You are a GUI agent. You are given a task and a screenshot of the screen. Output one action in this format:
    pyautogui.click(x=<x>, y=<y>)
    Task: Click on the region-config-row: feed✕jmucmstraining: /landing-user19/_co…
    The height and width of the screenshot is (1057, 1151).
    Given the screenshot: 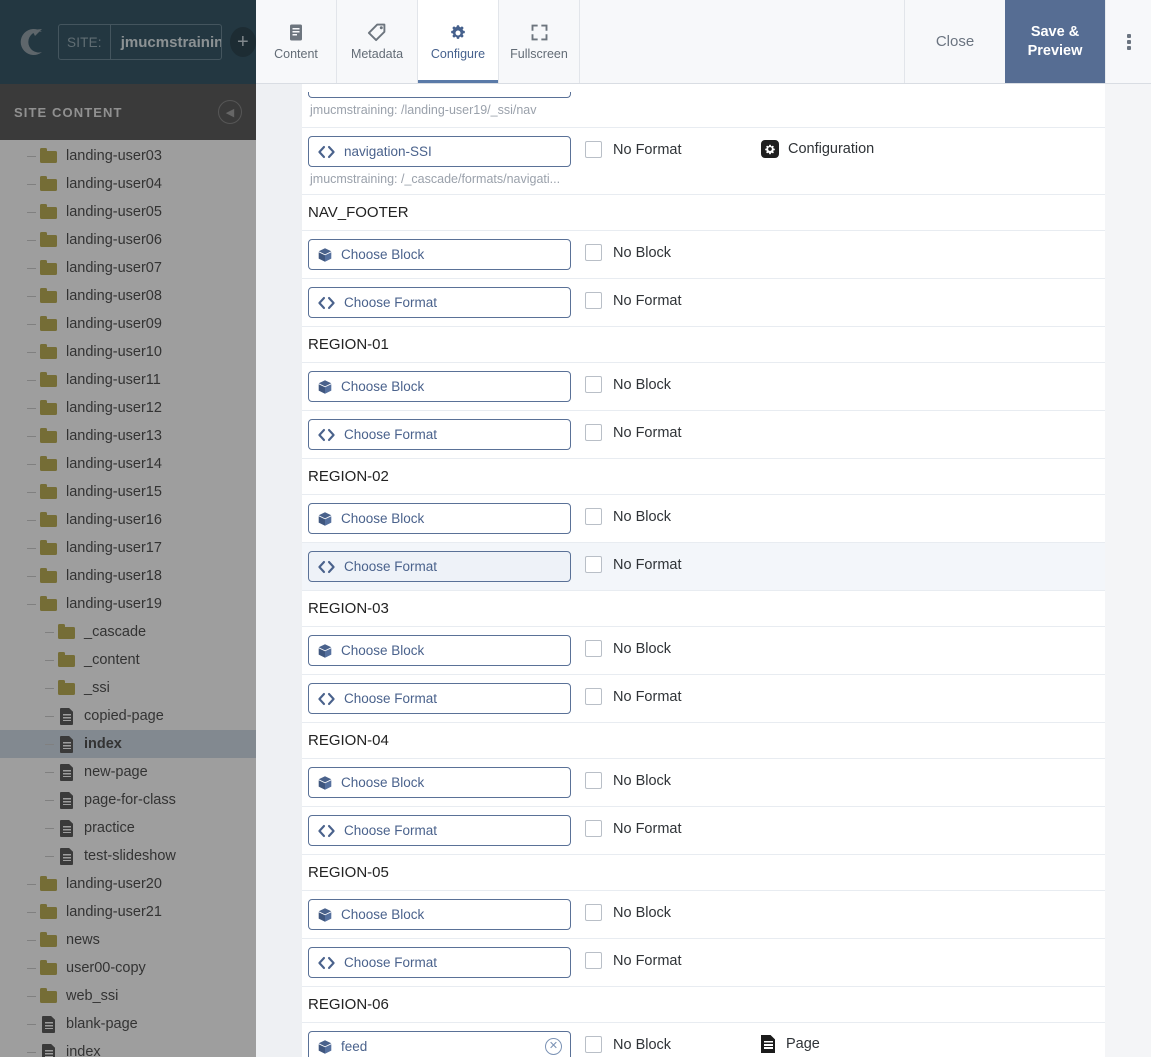 What is the action you would take?
    pyautogui.click(x=703, y=1040)
    